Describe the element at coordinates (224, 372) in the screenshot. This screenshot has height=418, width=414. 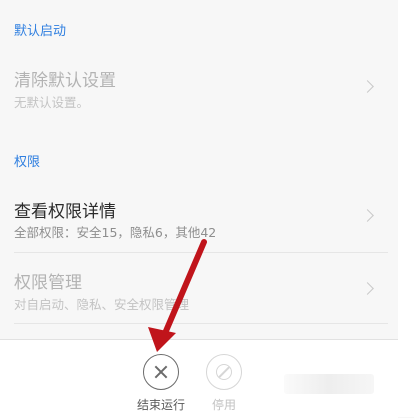
I see `ban-icon` at that location.